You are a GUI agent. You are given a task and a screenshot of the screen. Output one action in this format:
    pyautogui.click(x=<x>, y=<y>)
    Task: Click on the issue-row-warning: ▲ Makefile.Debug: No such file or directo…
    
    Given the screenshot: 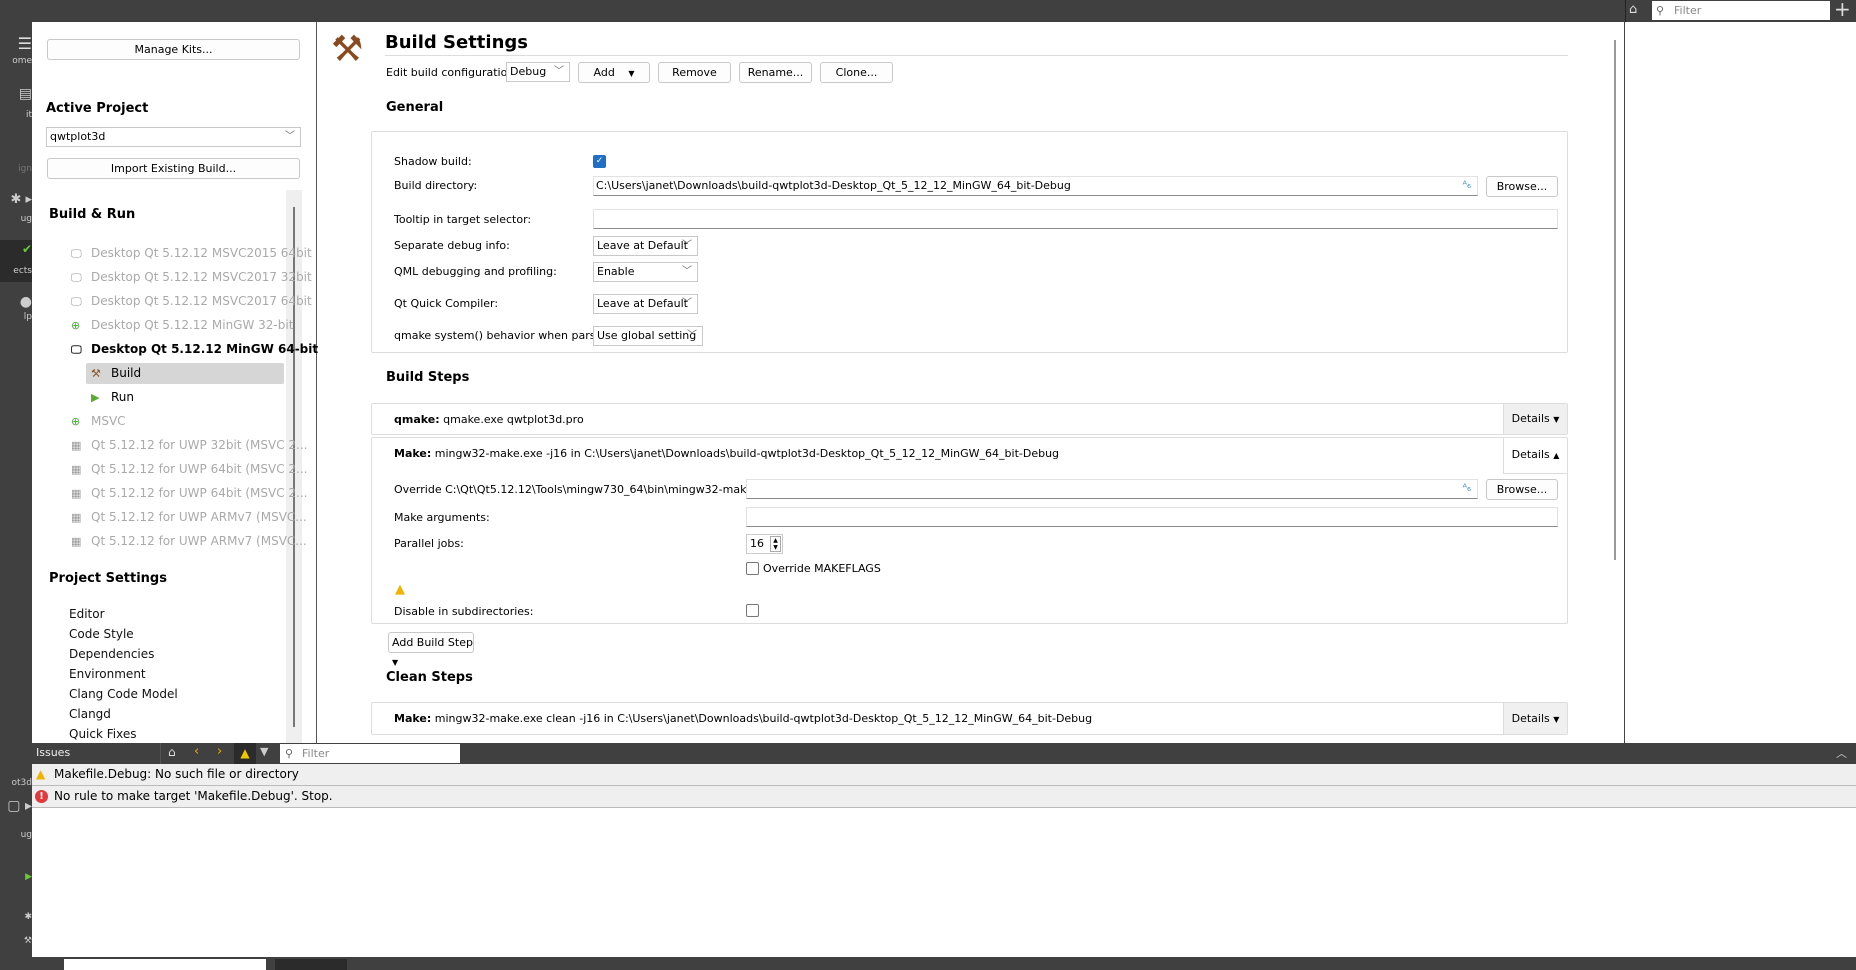 What is the action you would take?
    pyautogui.click(x=944, y=775)
    